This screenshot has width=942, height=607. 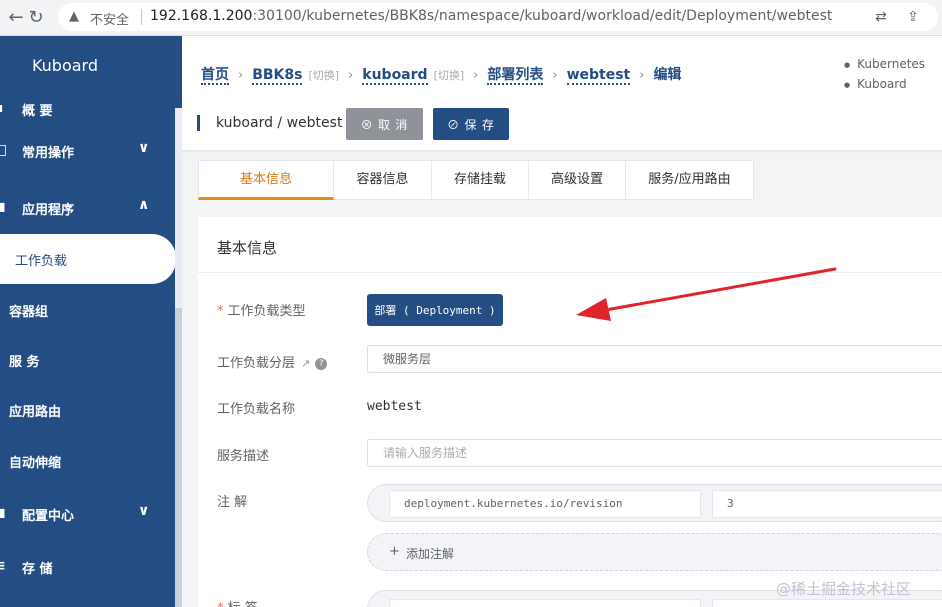 What do you see at coordinates (430, 554) in the screenshot?
I see `add-annotation-label: 添加注解` at bounding box center [430, 554].